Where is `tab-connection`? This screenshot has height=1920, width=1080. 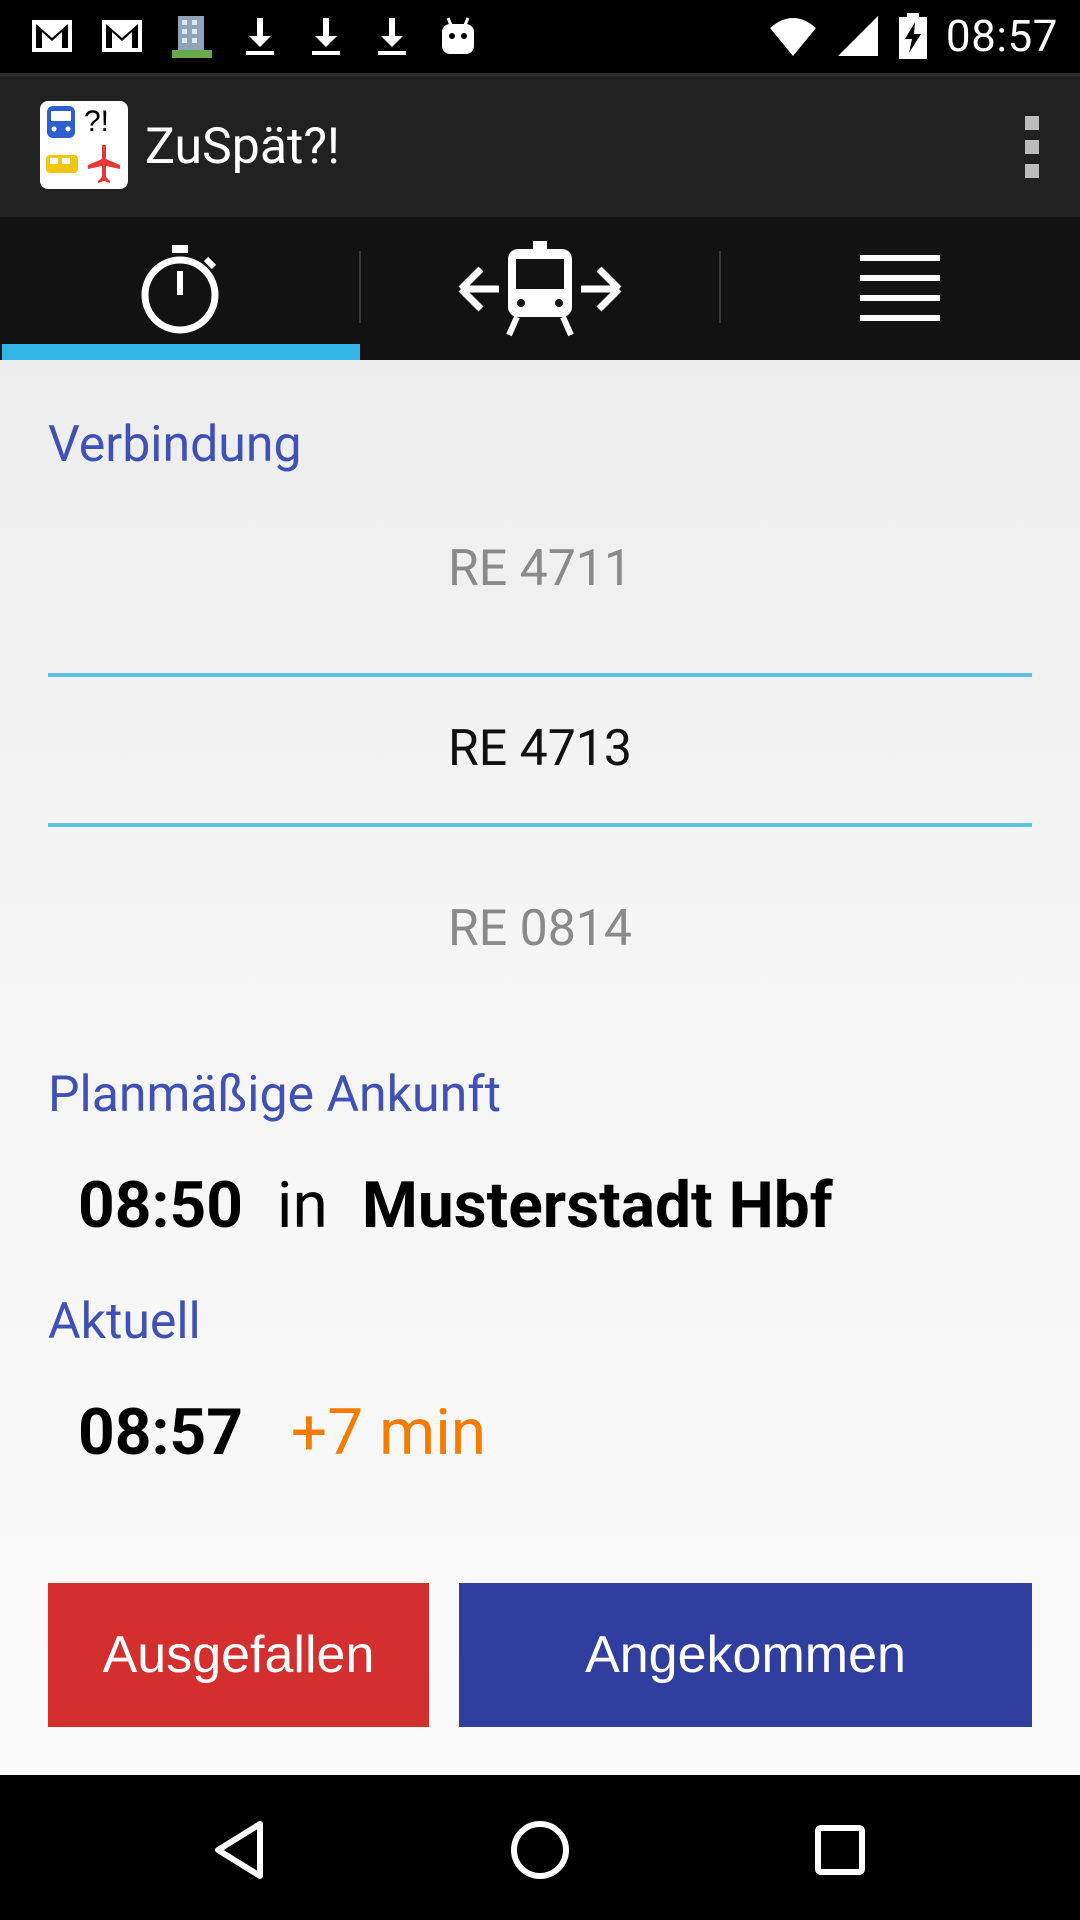 tab-connection is located at coordinates (540, 288).